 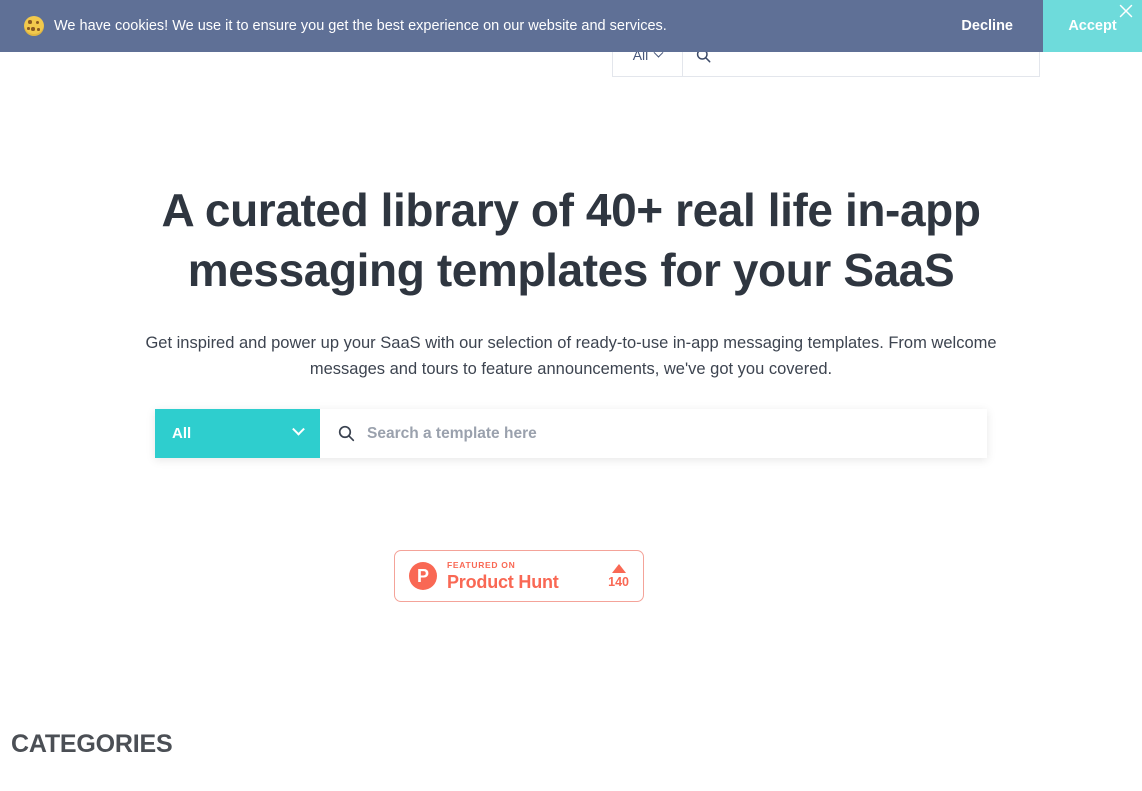 I want to click on search-input-placeholder: Search a template here, so click(x=452, y=433).